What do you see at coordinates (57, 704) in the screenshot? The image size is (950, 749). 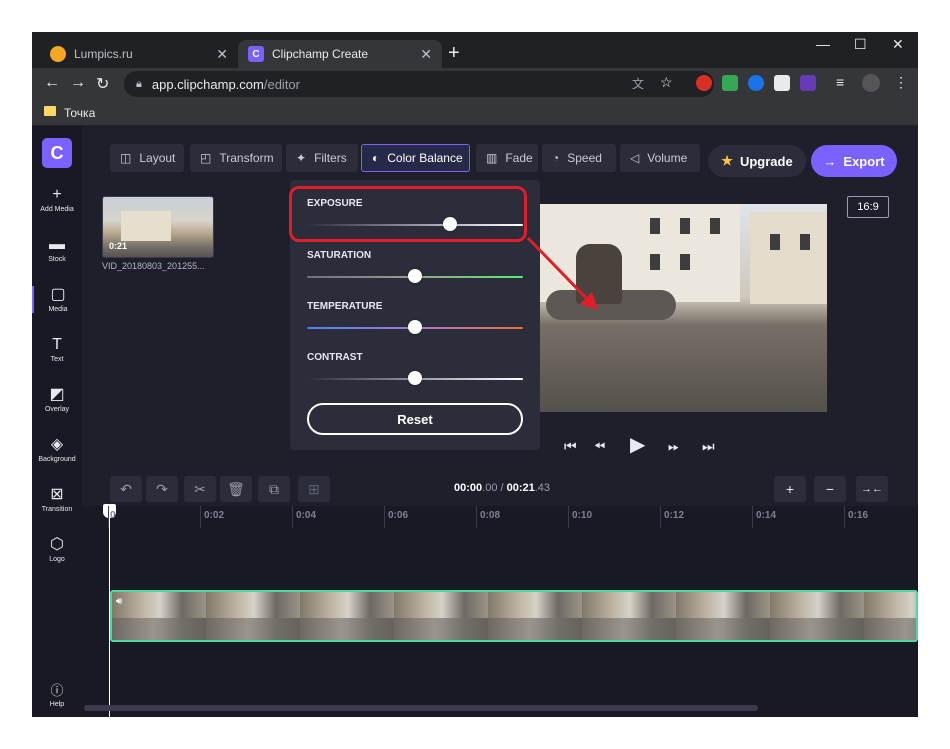 I see `sidebar-item-label: Help` at bounding box center [57, 704].